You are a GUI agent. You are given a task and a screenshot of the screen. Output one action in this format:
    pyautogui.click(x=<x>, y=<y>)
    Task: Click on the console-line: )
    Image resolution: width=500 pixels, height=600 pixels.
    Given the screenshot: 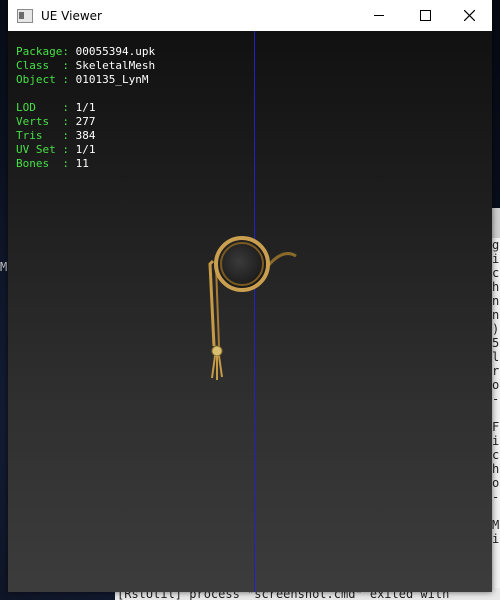 What is the action you would take?
    pyautogui.click(x=496, y=329)
    